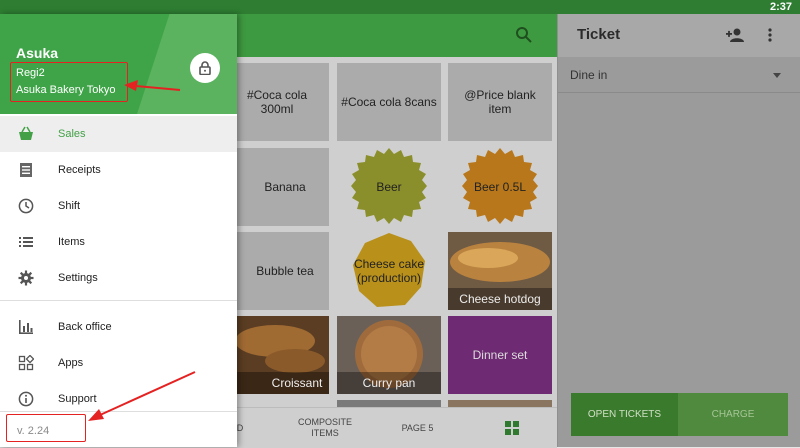 The height and width of the screenshot is (448, 800). Describe the element at coordinates (118, 170) in the screenshot. I see `menu-item-receipts: Receipts` at that location.